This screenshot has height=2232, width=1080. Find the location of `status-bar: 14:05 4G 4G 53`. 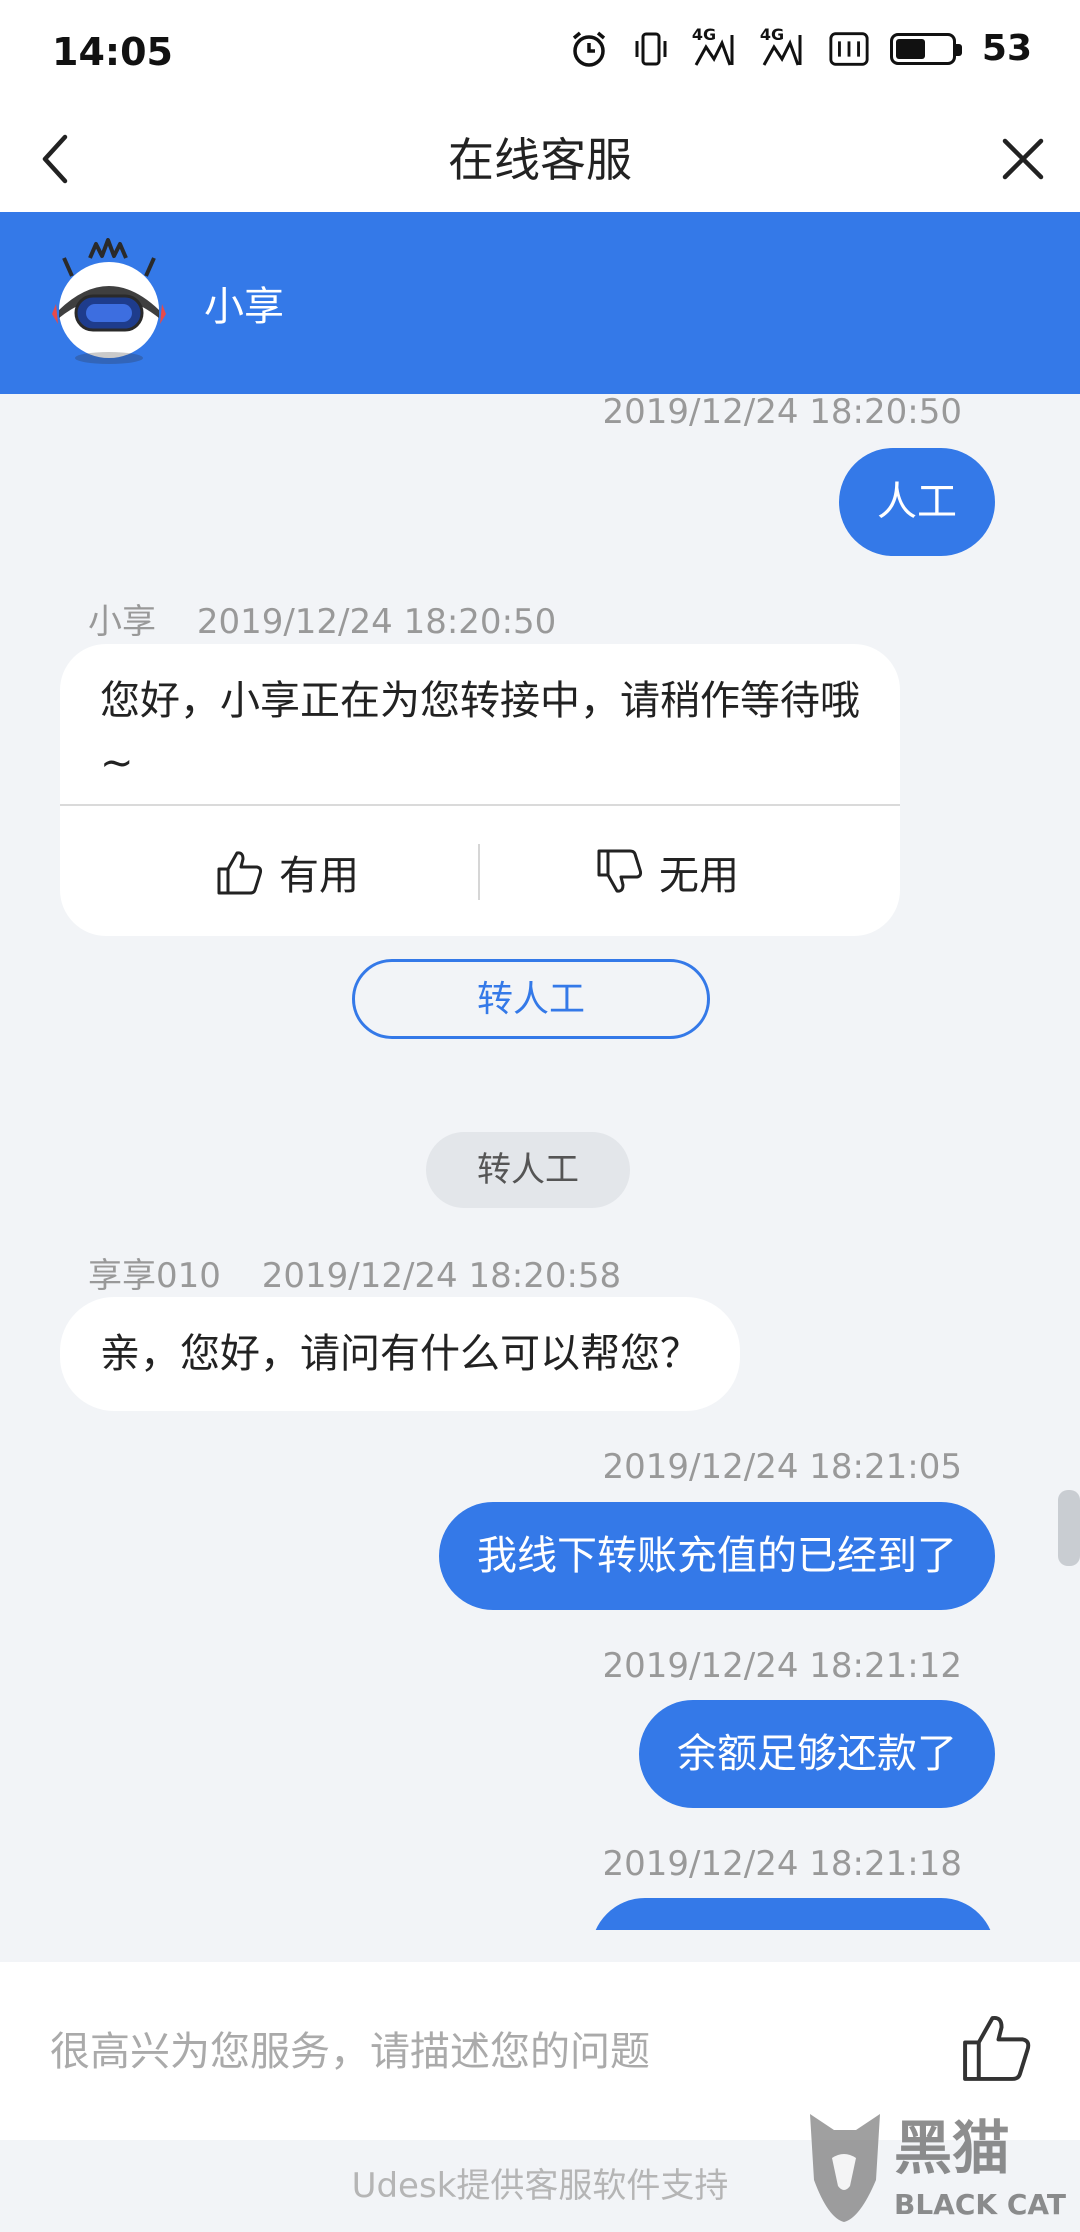

status-bar: 14:05 4G 4G 53 is located at coordinates (540, 53).